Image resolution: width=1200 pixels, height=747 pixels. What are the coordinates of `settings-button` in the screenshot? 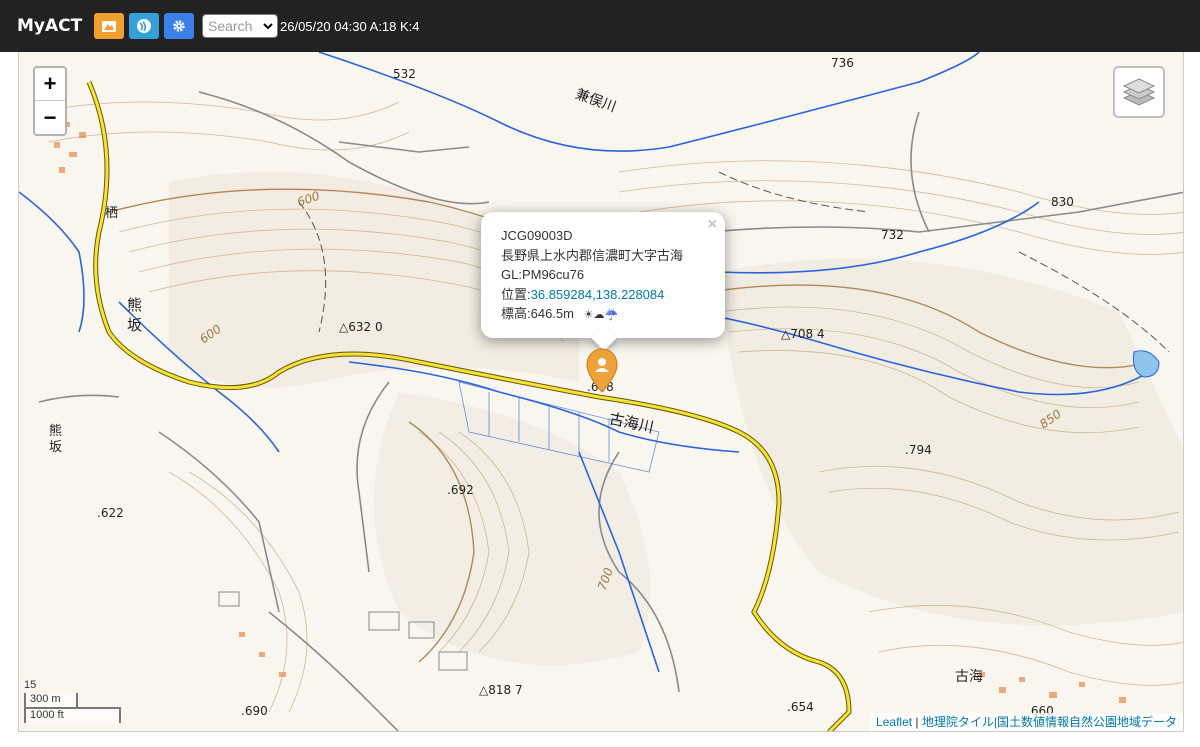 It's located at (179, 26).